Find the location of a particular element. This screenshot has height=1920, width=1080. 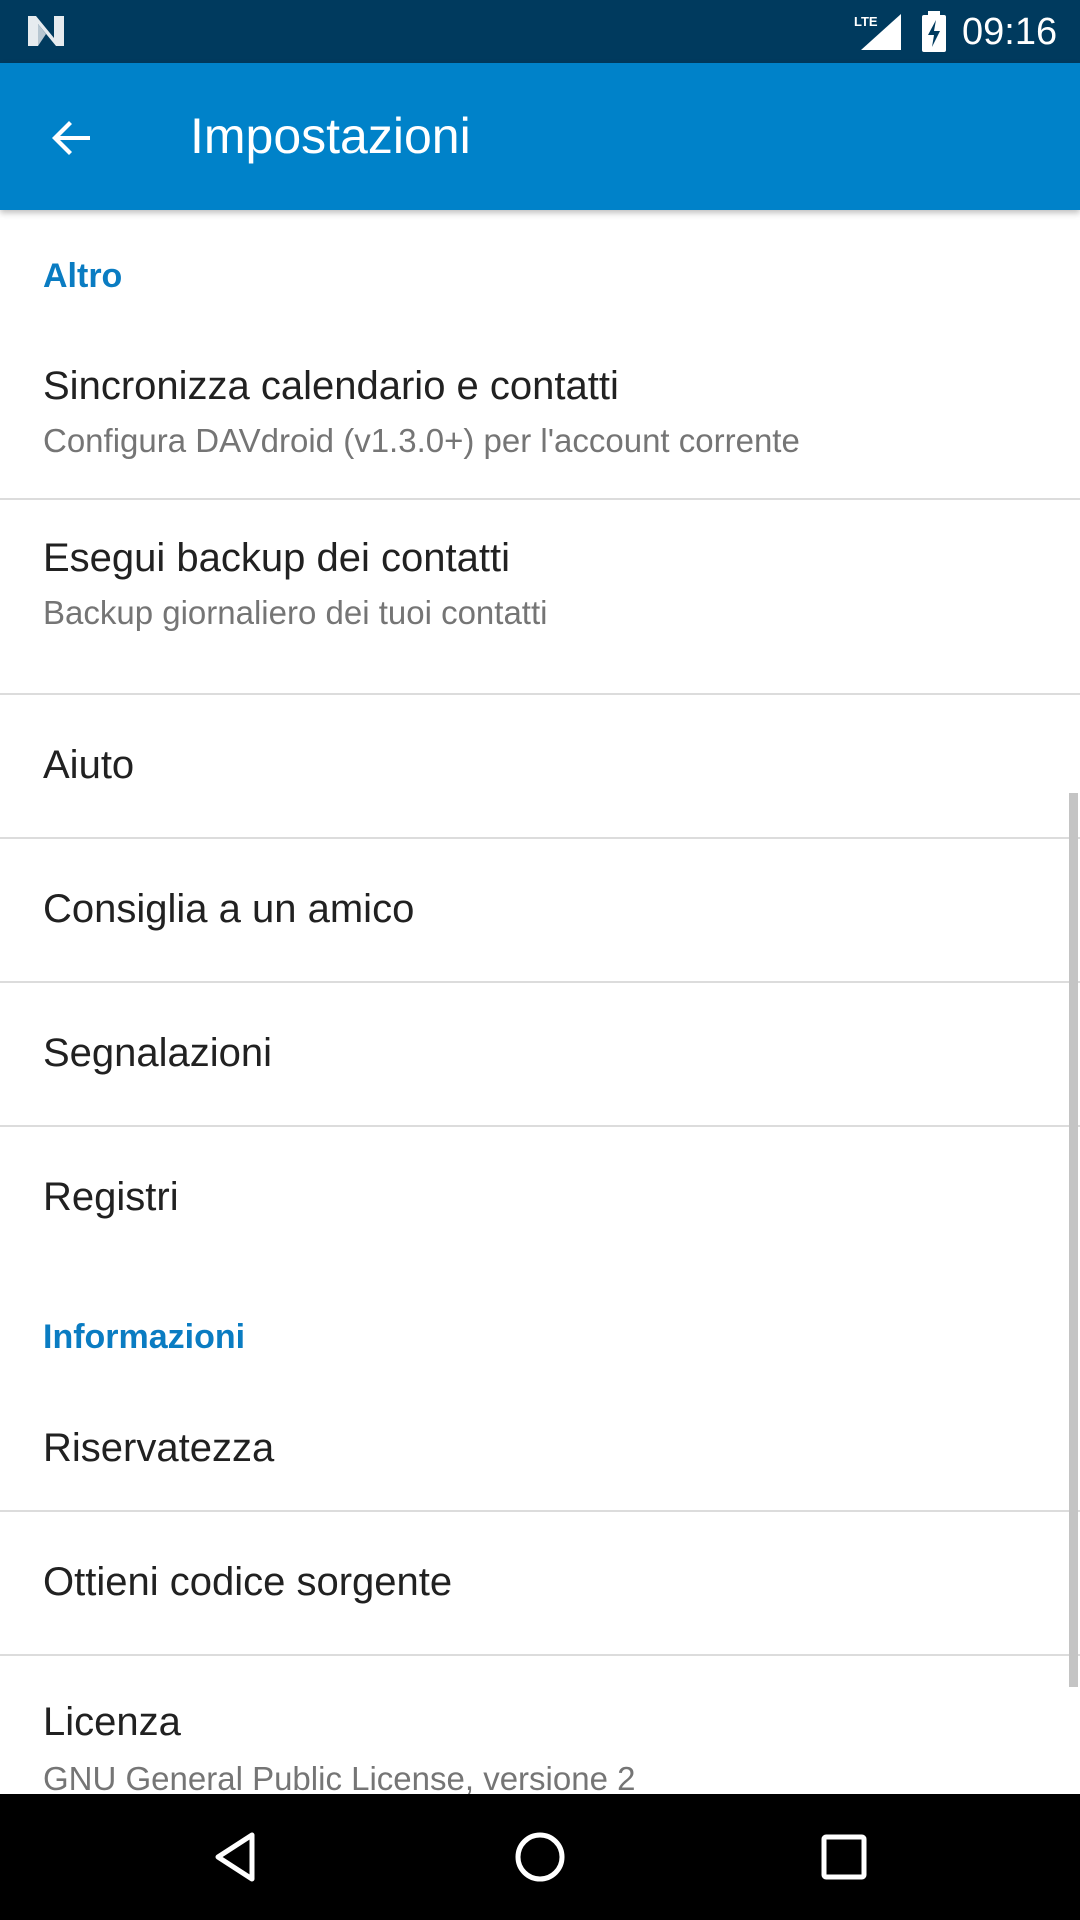

nav-recents-button is located at coordinates (844, 1857).